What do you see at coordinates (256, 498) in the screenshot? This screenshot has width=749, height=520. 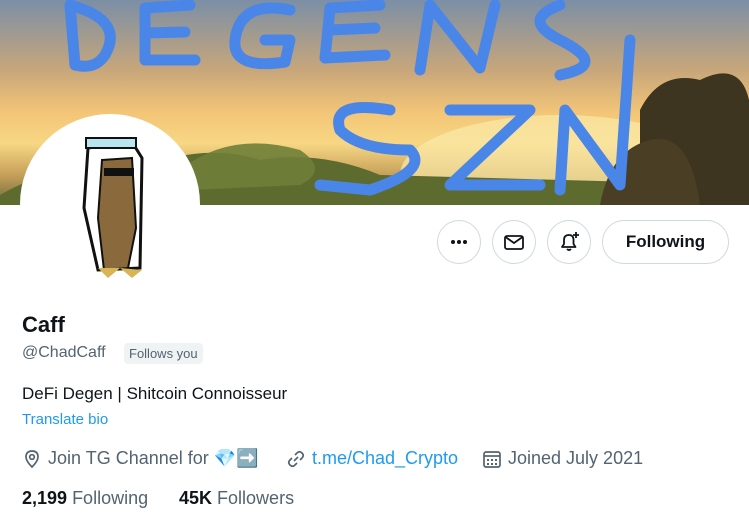 I see `followers-label: Followers` at bounding box center [256, 498].